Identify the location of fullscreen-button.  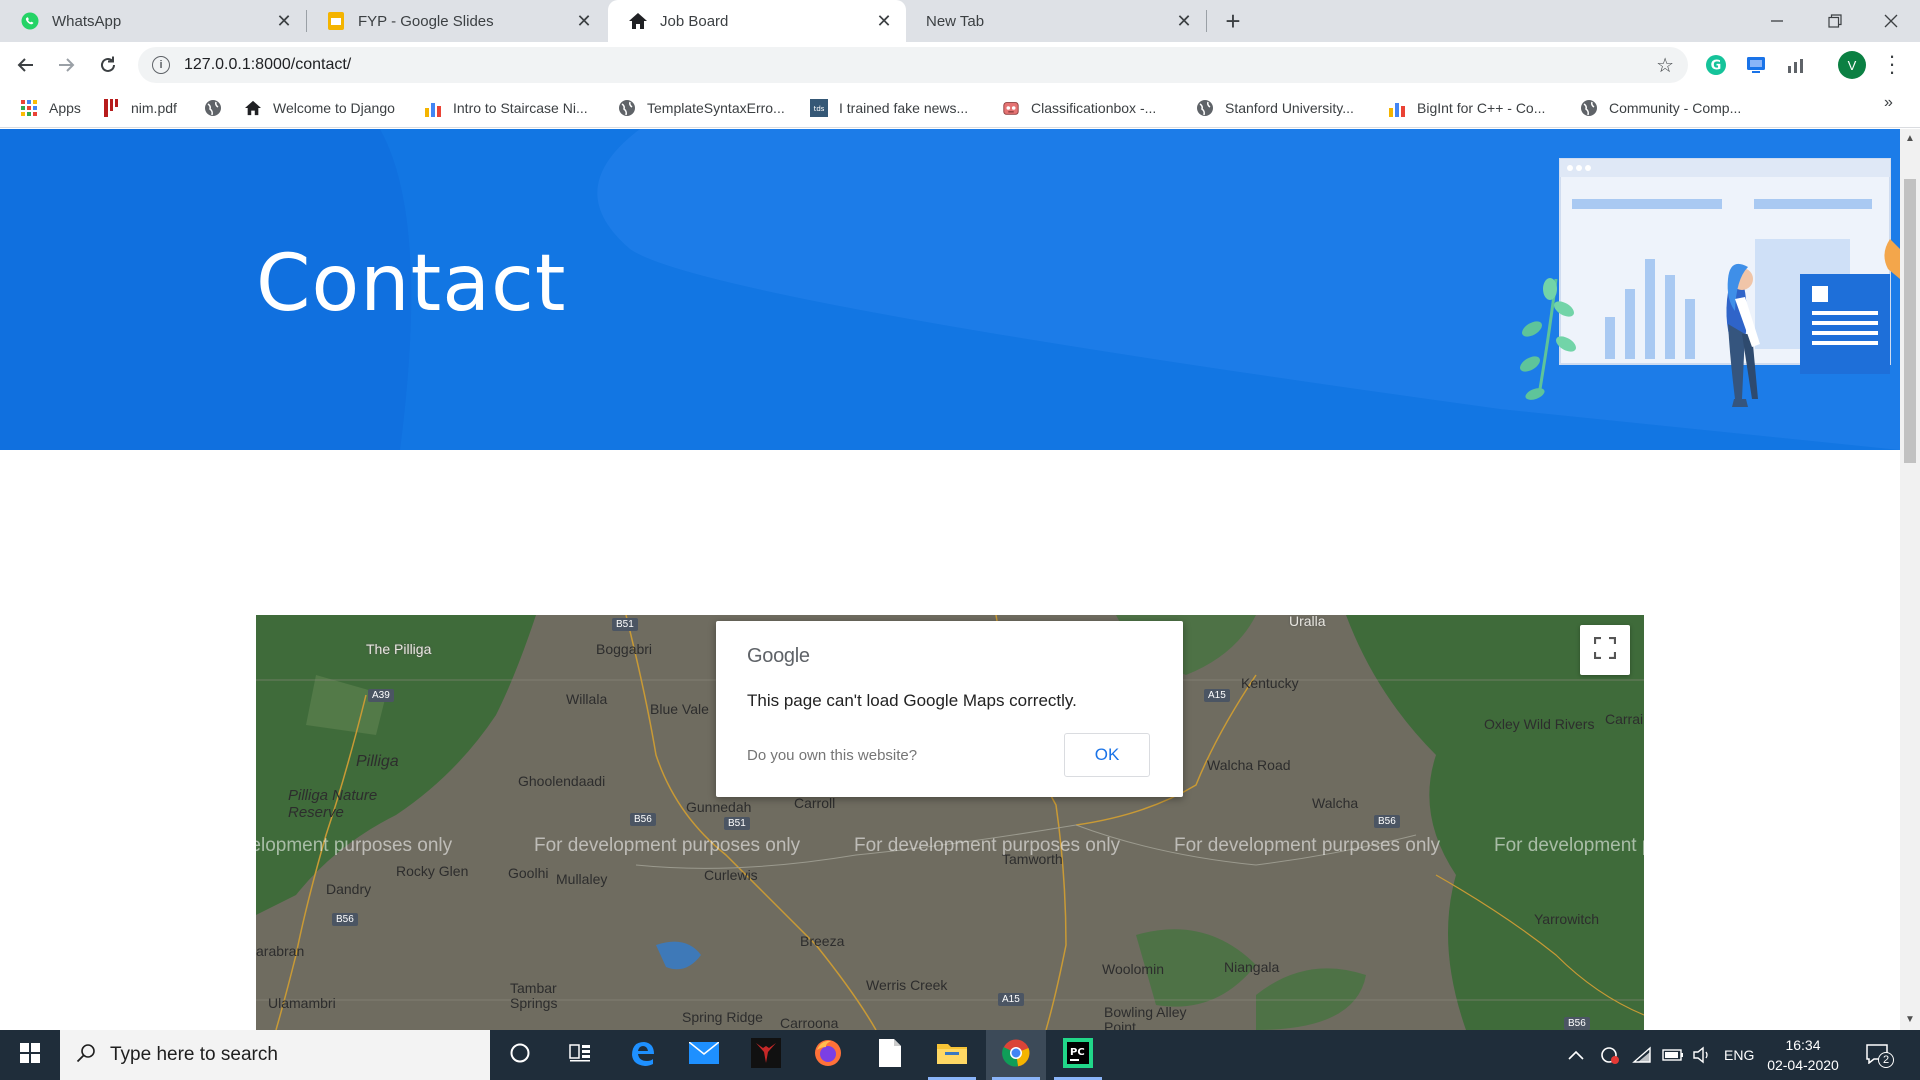
(1605, 650).